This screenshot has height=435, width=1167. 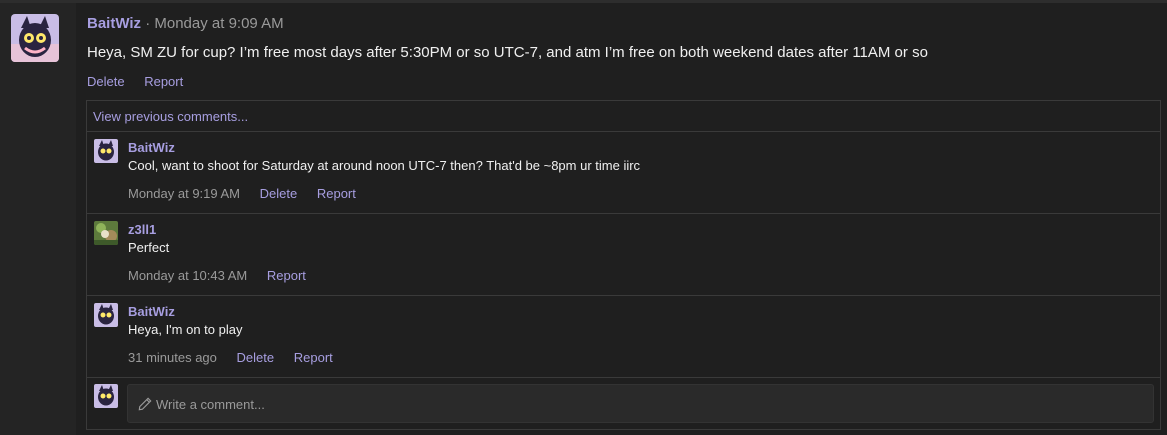 What do you see at coordinates (114, 23) in the screenshot?
I see `post-author: BaitWiz` at bounding box center [114, 23].